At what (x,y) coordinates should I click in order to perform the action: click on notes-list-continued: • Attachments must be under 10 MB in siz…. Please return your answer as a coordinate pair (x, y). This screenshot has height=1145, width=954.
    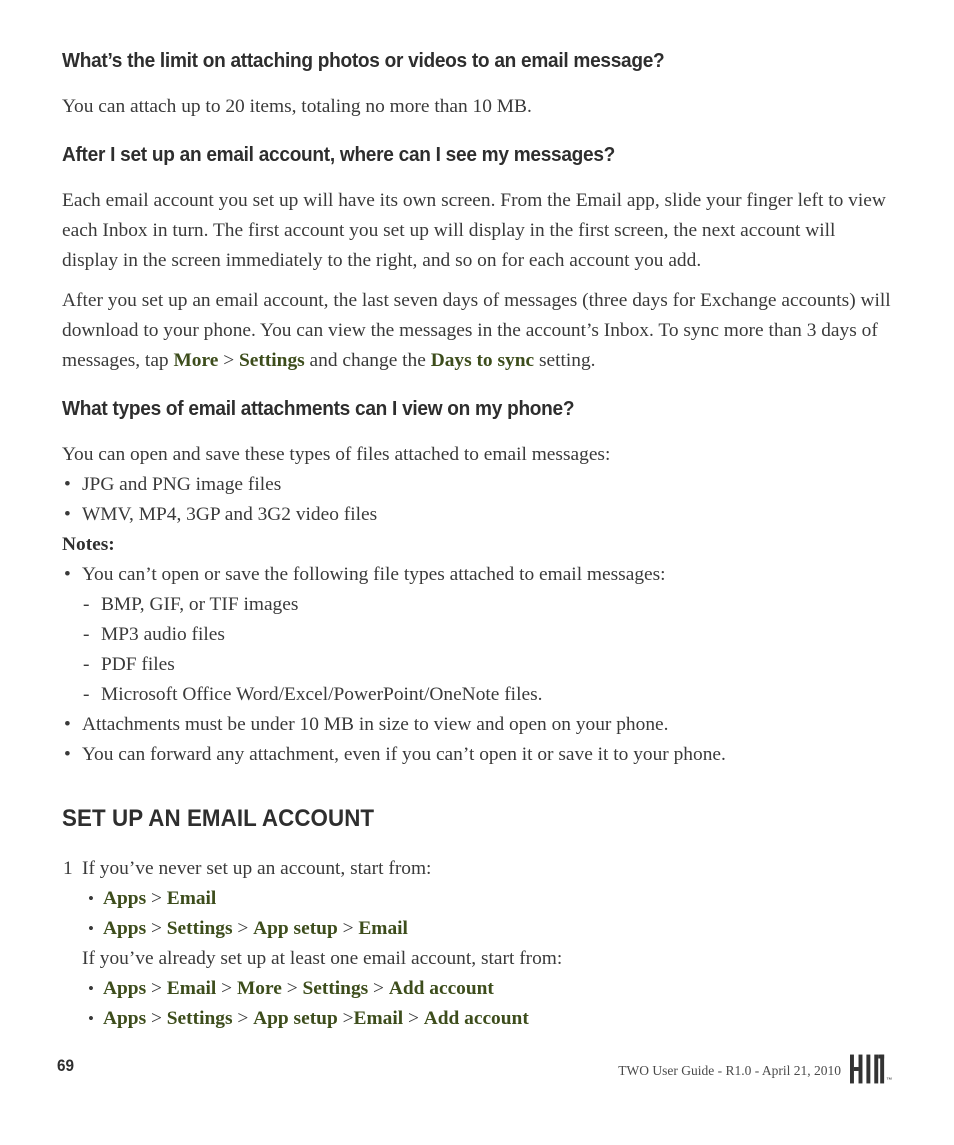
    Looking at the image, I should click on (477, 740).